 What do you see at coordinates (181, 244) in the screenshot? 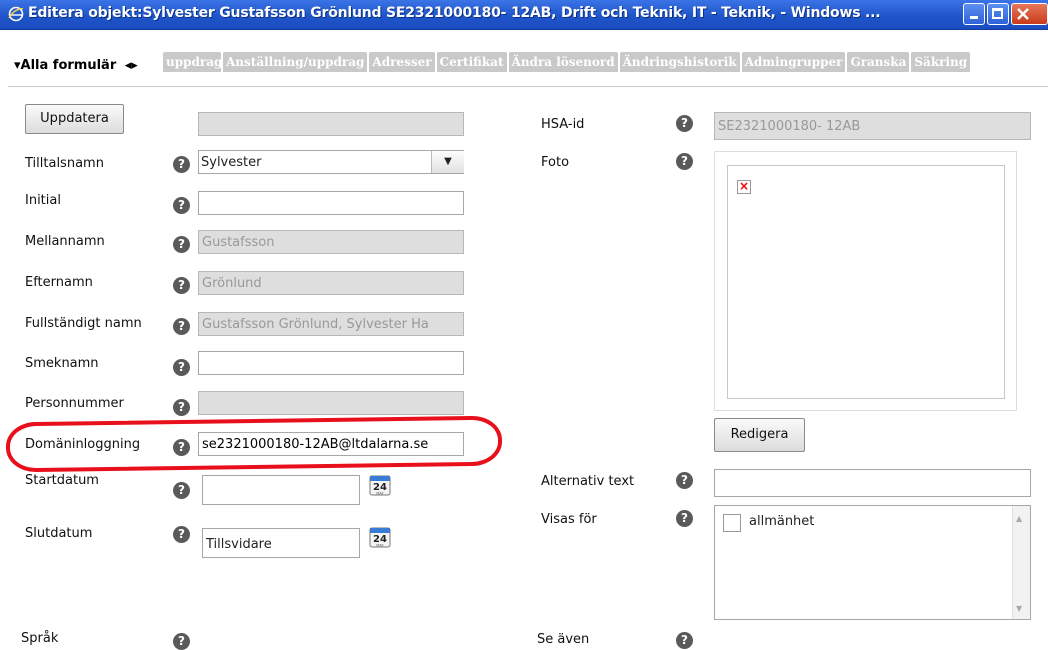
I see `help-icon-mellannamn: ?` at bounding box center [181, 244].